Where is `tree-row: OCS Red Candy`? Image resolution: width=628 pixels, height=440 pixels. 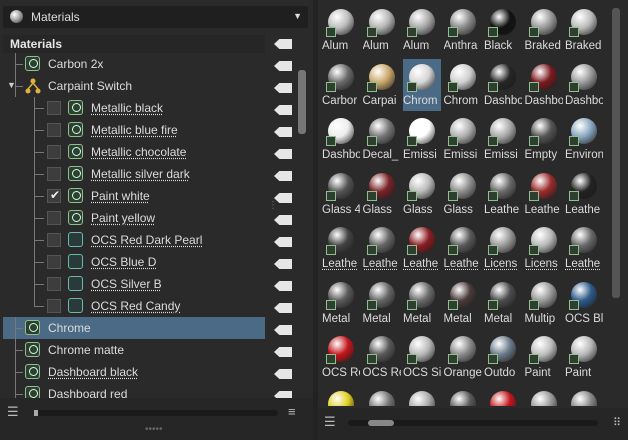
tree-row: OCS Red Candy is located at coordinates (134, 306).